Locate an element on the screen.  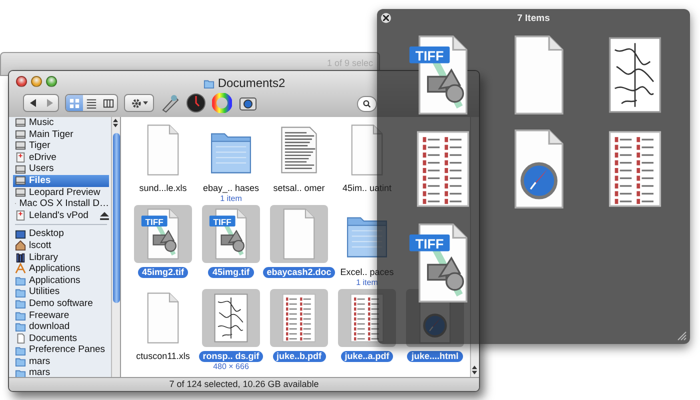
sidebar-item: Utilities is located at coordinates (61, 292).